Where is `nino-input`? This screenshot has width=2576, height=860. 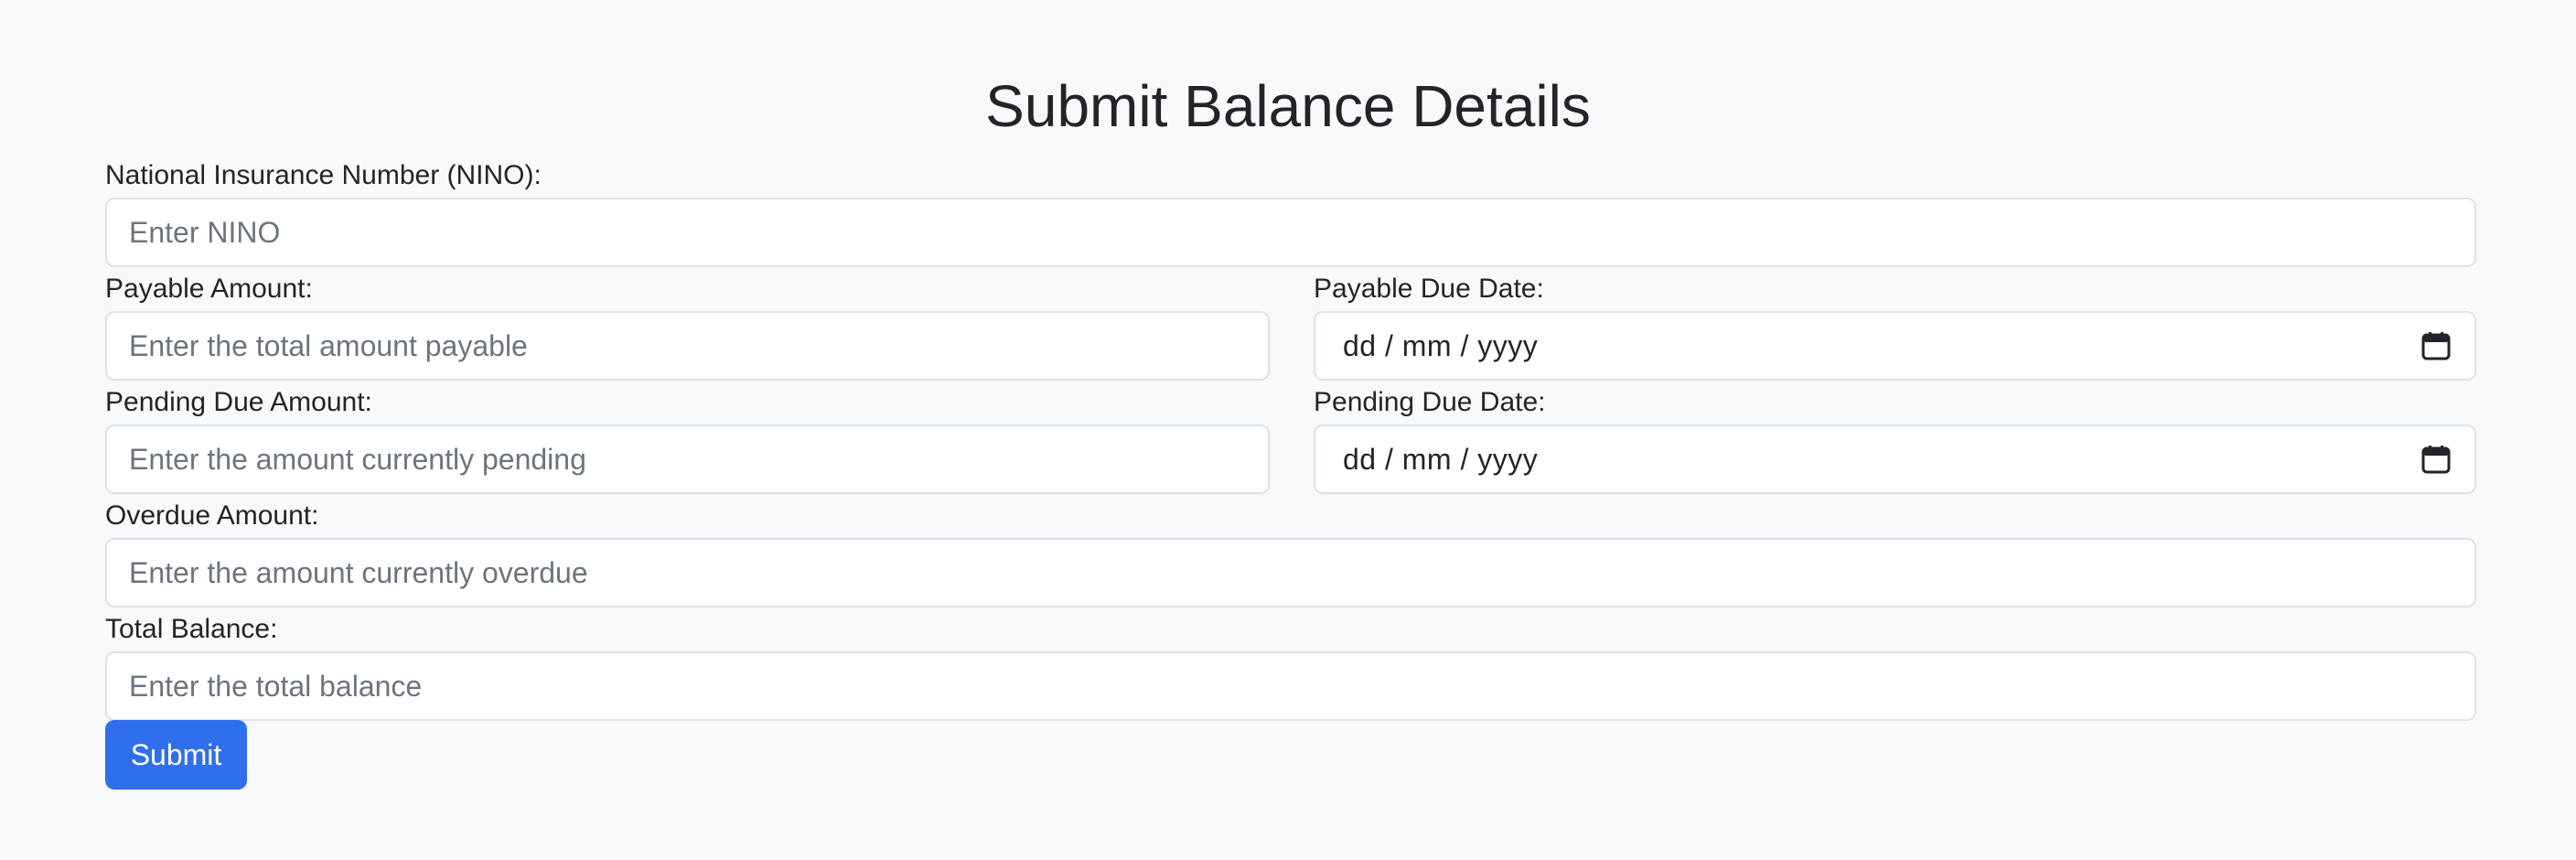 nino-input is located at coordinates (1291, 232).